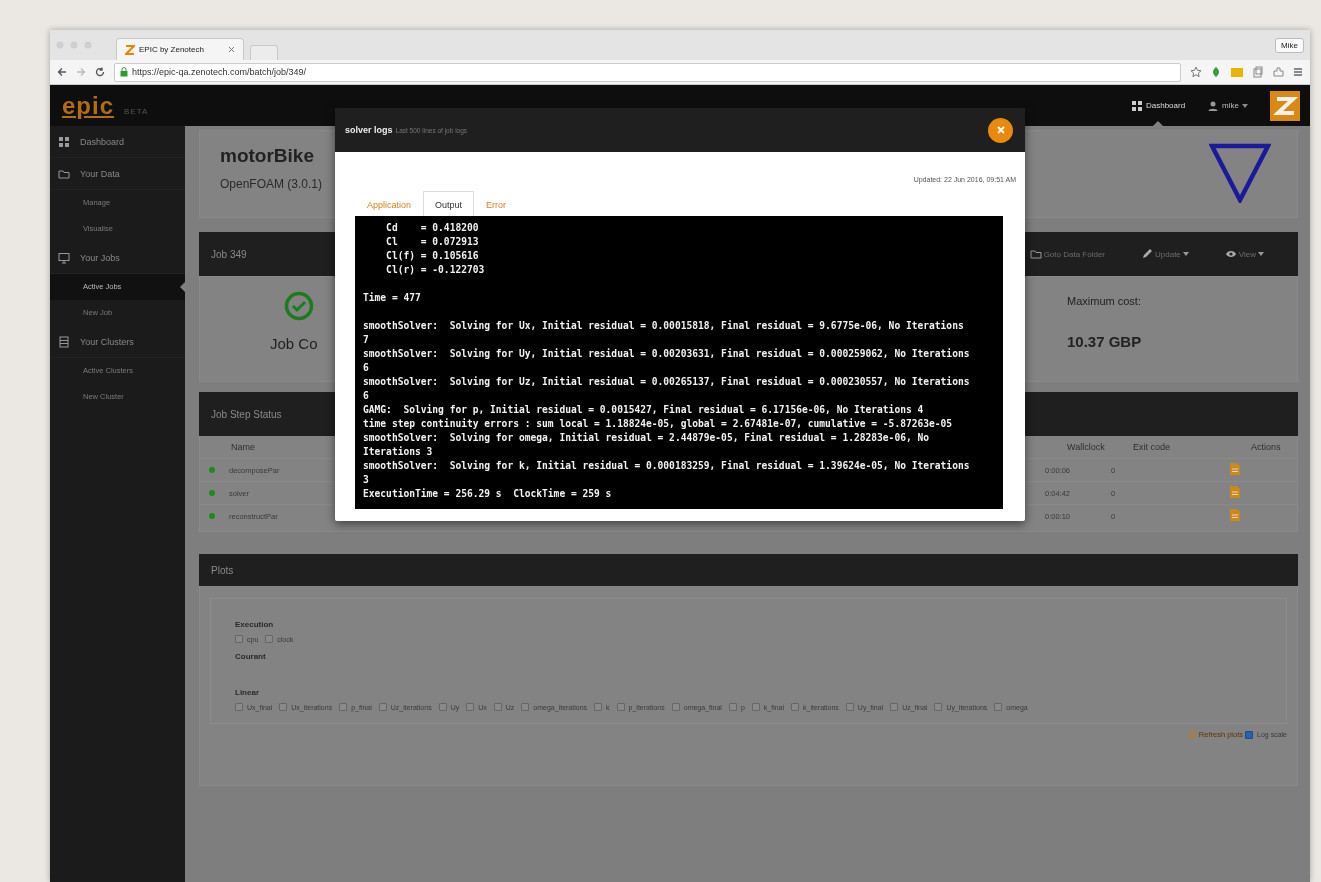 Image resolution: width=1321 pixels, height=882 pixels. Describe the element at coordinates (1258, 72) in the screenshot. I see `copy-icon` at that location.